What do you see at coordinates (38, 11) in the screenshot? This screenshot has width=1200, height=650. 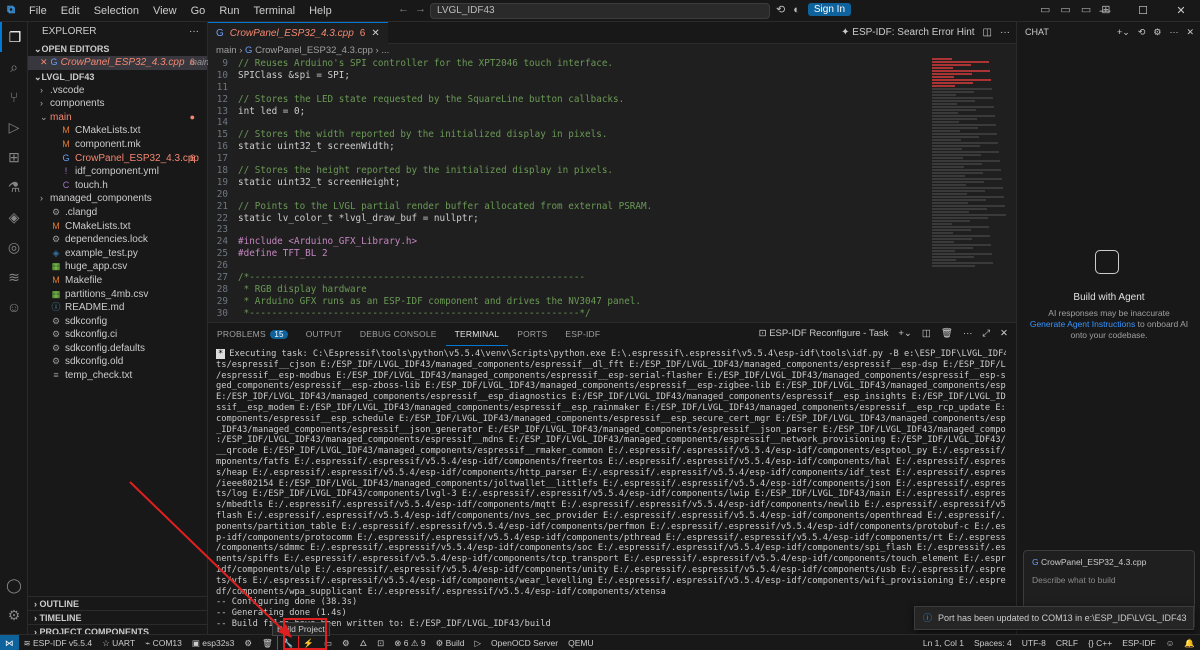 I see `menu-file: File` at bounding box center [38, 11].